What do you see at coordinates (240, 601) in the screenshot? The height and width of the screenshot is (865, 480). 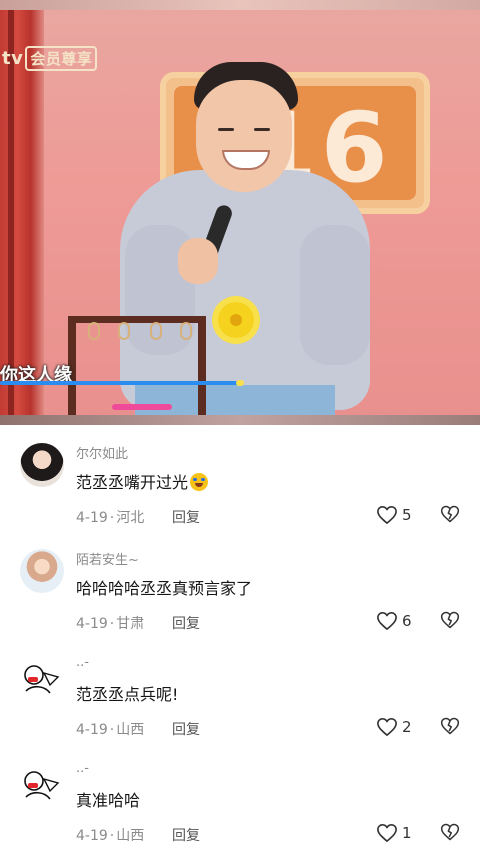 I see `comment-item: 陌若安生~ 哈哈哈哈丞丞真预言家了 4-19 · 甘肃 回复 6` at bounding box center [240, 601].